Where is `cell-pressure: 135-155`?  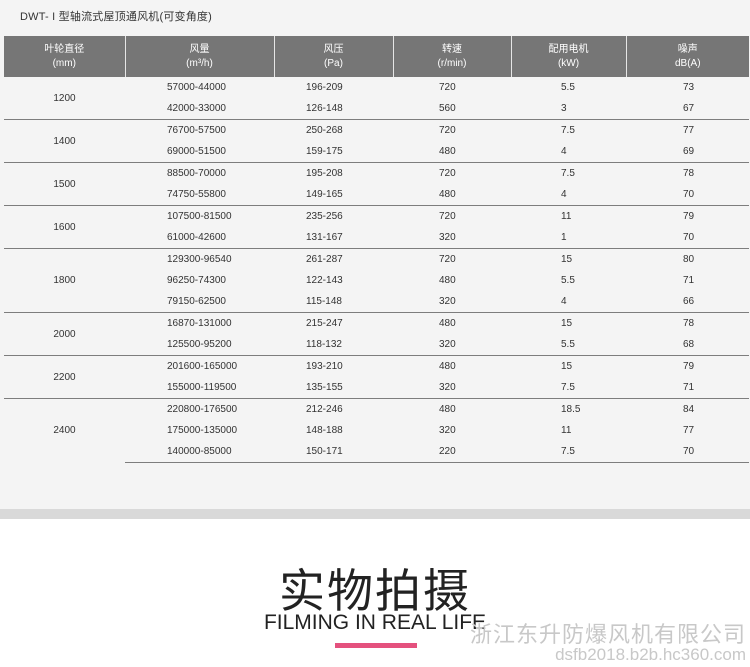
cell-pressure: 135-155 is located at coordinates (324, 387).